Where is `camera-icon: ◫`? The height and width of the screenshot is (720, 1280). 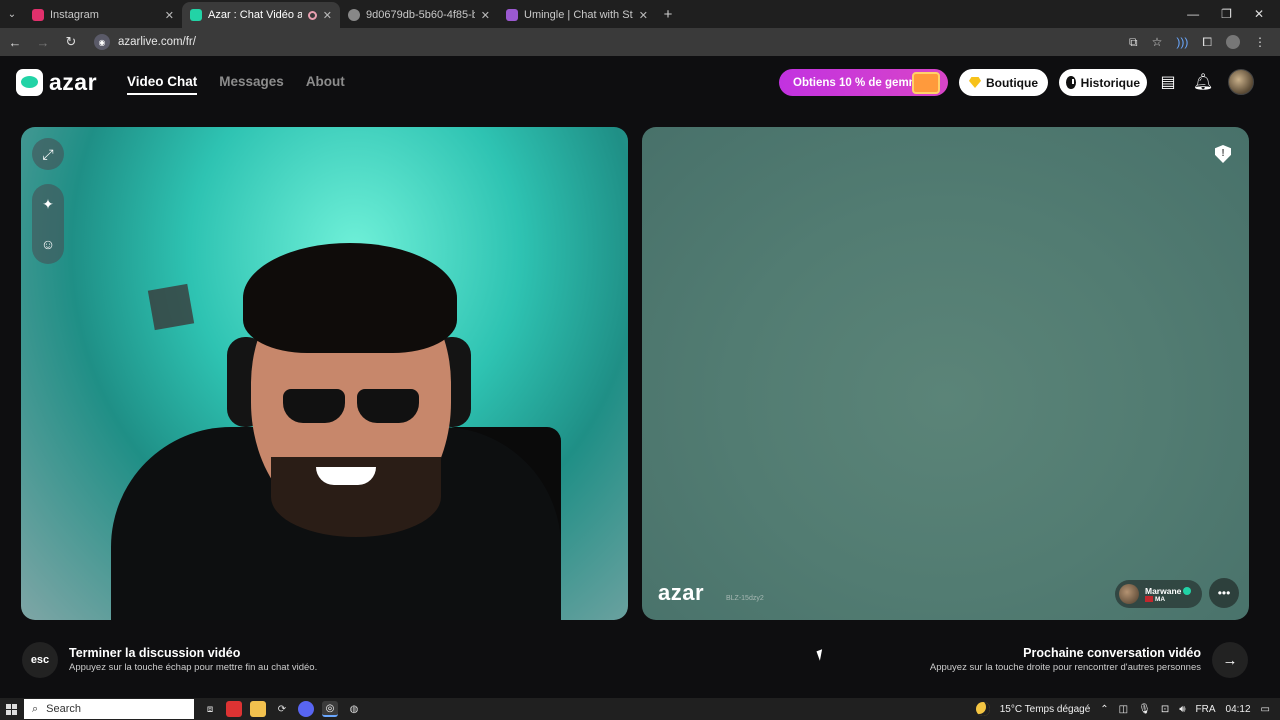
camera-icon: ◫ is located at coordinates (1123, 709).